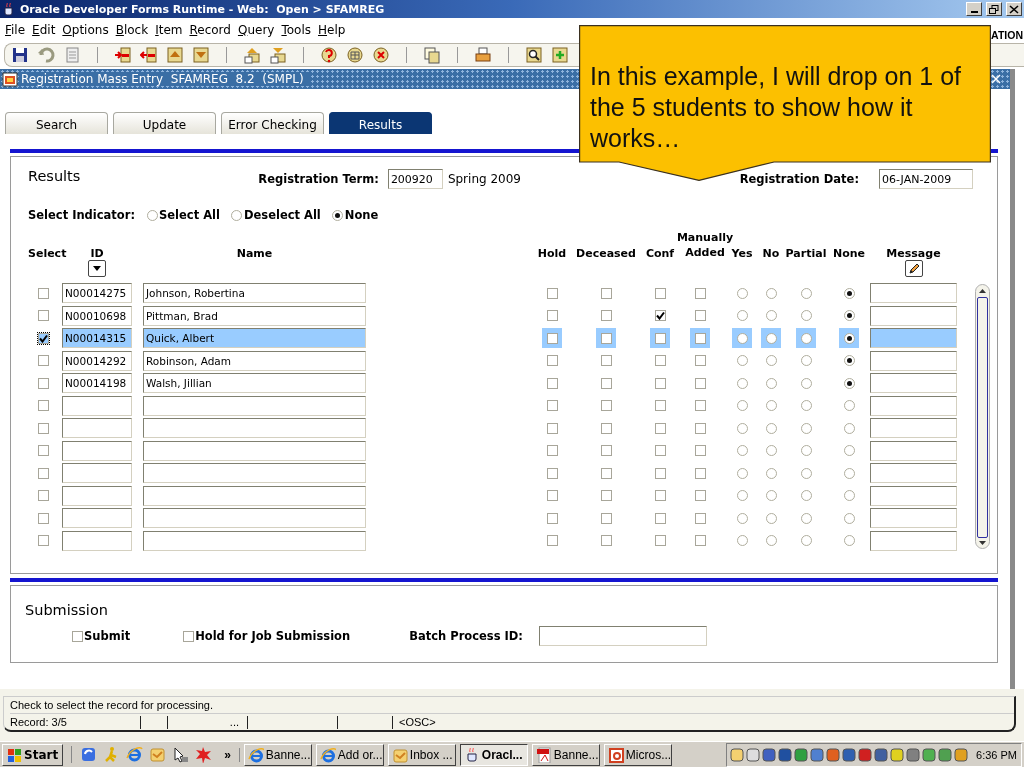 The image size is (1024, 768). What do you see at coordinates (39, 722) in the screenshot?
I see `record-count: Record: 3/5` at bounding box center [39, 722].